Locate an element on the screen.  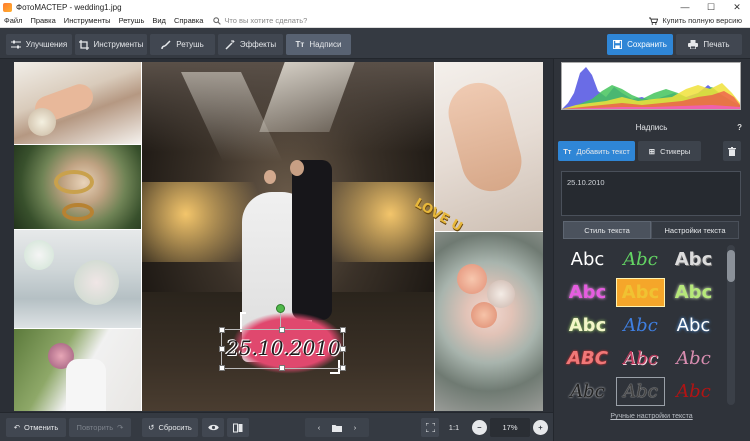
tab-text-style: Стиль текста is located at coordinates (607, 230).